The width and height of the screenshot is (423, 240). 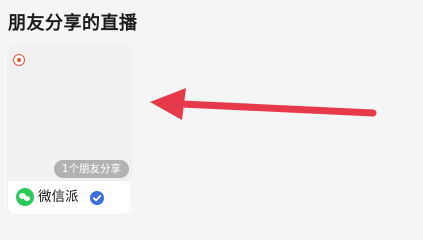 I want to click on section-title: 朋友分享的直播, so click(x=73, y=23).